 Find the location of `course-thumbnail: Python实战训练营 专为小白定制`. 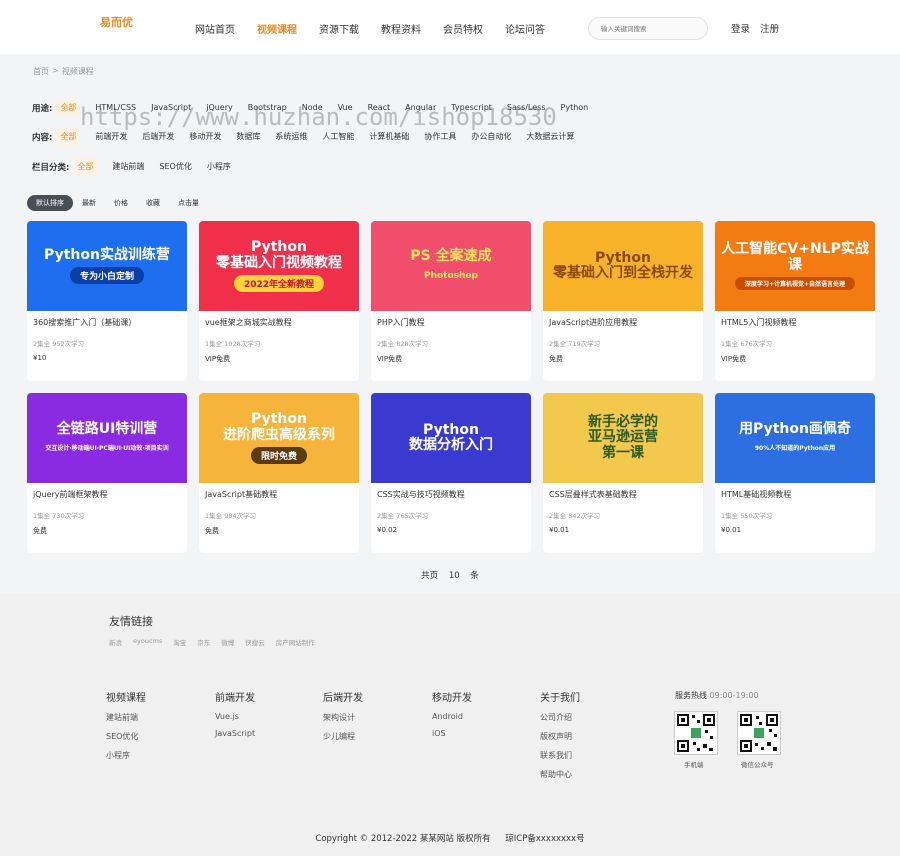

course-thumbnail: Python实战训练营 专为小白定制 is located at coordinates (107, 266).